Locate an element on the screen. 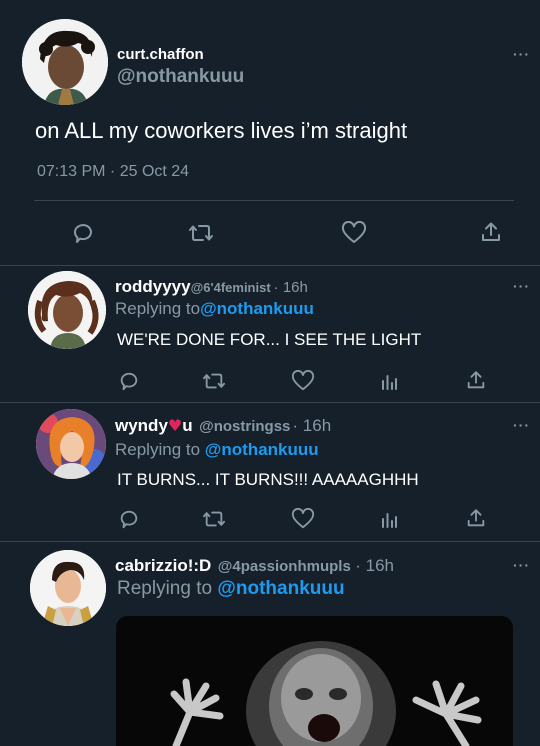  handle: @nostringss is located at coordinates (244, 426).